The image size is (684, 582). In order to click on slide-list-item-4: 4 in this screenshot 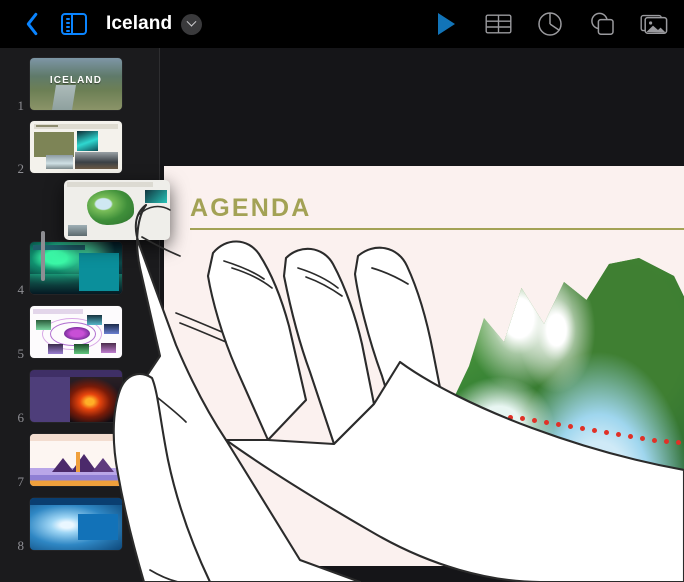, I will do `click(80, 267)`.